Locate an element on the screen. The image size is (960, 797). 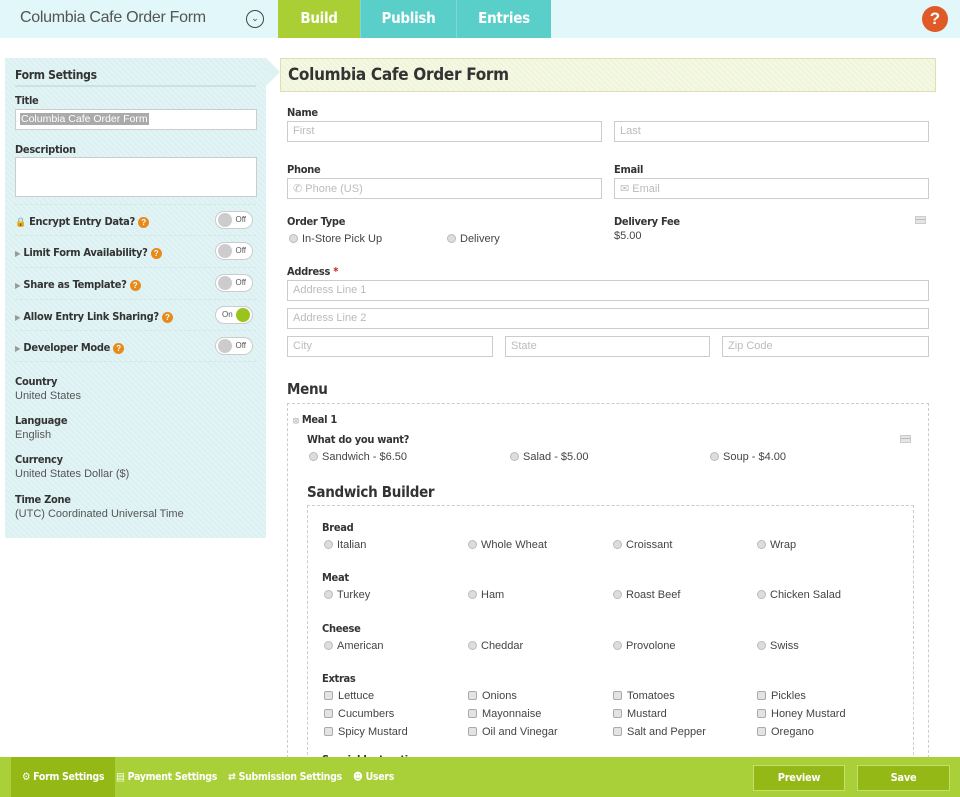
toggle-row-developer: ▶ Developer Mode? Off is located at coordinates (135, 345).